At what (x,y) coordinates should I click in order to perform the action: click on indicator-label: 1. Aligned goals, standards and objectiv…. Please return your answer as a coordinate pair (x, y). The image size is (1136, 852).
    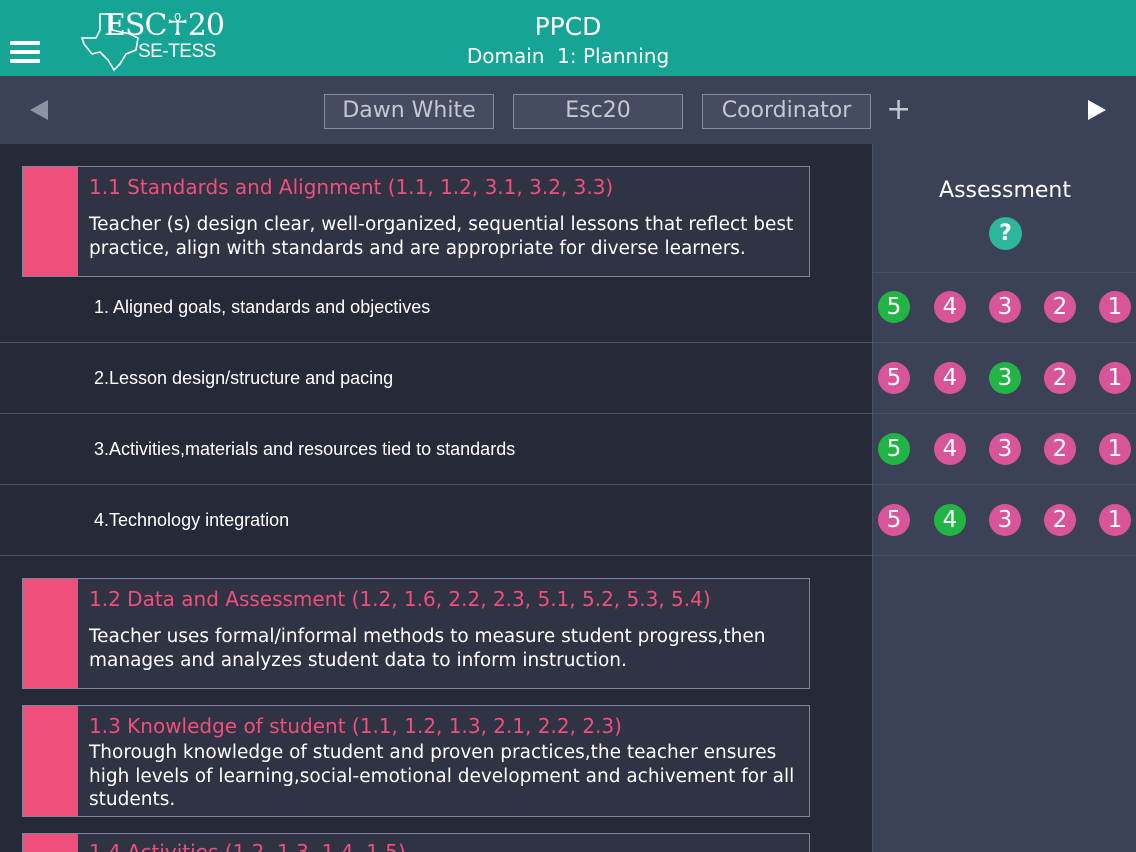
    Looking at the image, I should click on (262, 307).